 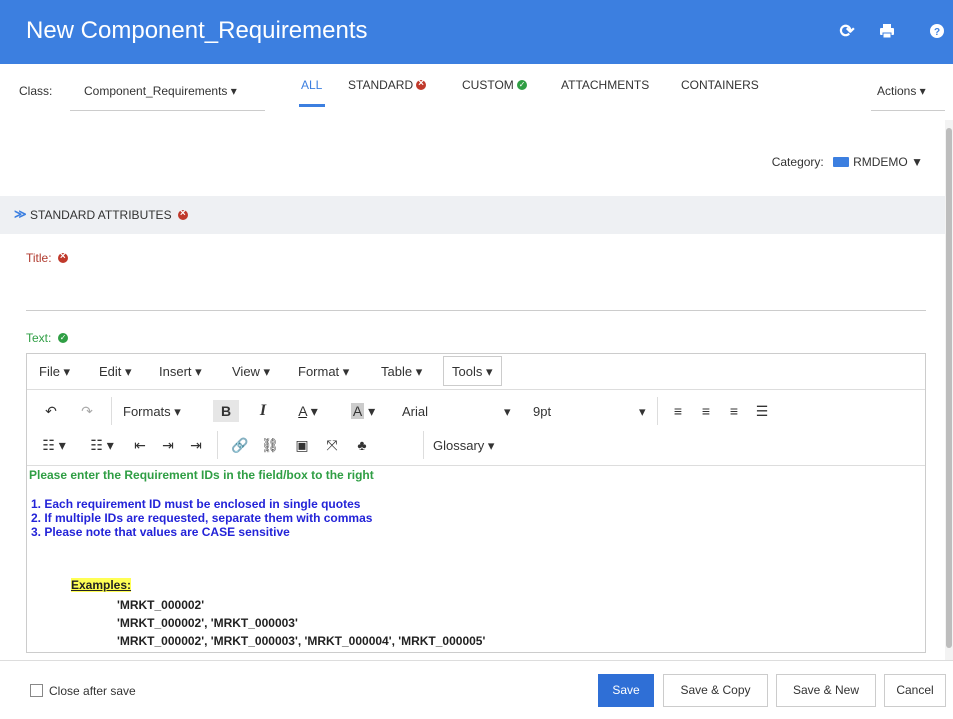 What do you see at coordinates (332, 445) in the screenshot?
I see `fullscreen-icon: ⤧` at bounding box center [332, 445].